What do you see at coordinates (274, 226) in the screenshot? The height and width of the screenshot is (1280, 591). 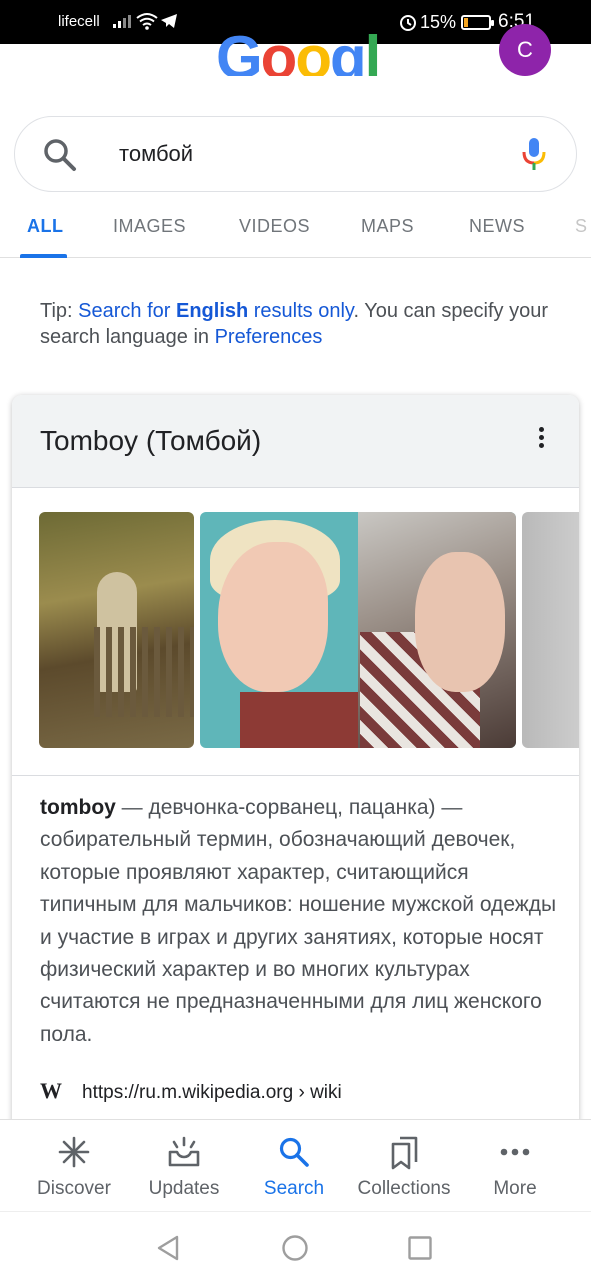 I see `tab-videos: VIDEOS` at bounding box center [274, 226].